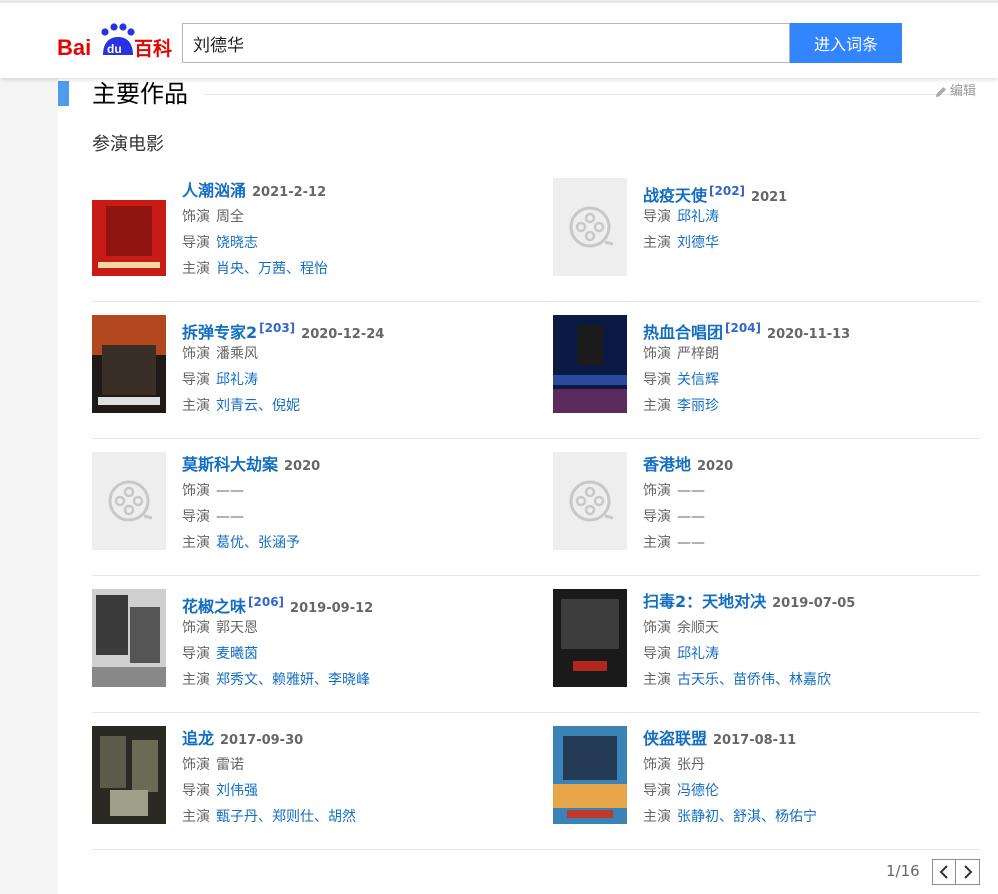 This screenshot has width=998, height=894. What do you see at coordinates (115, 42) in the screenshot?
I see `baidu-baike-logo: Bai du 百科` at bounding box center [115, 42].